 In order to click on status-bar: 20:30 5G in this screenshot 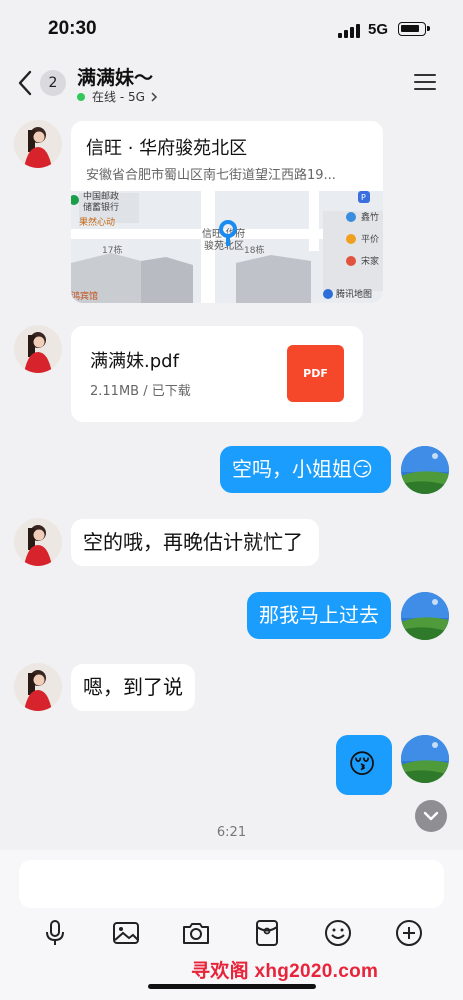, I will do `click(231, 30)`.